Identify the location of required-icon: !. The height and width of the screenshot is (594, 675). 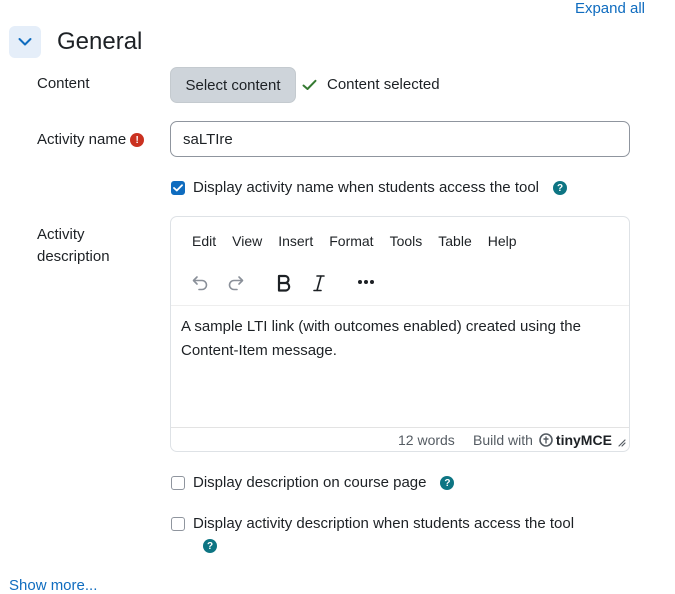
(137, 140).